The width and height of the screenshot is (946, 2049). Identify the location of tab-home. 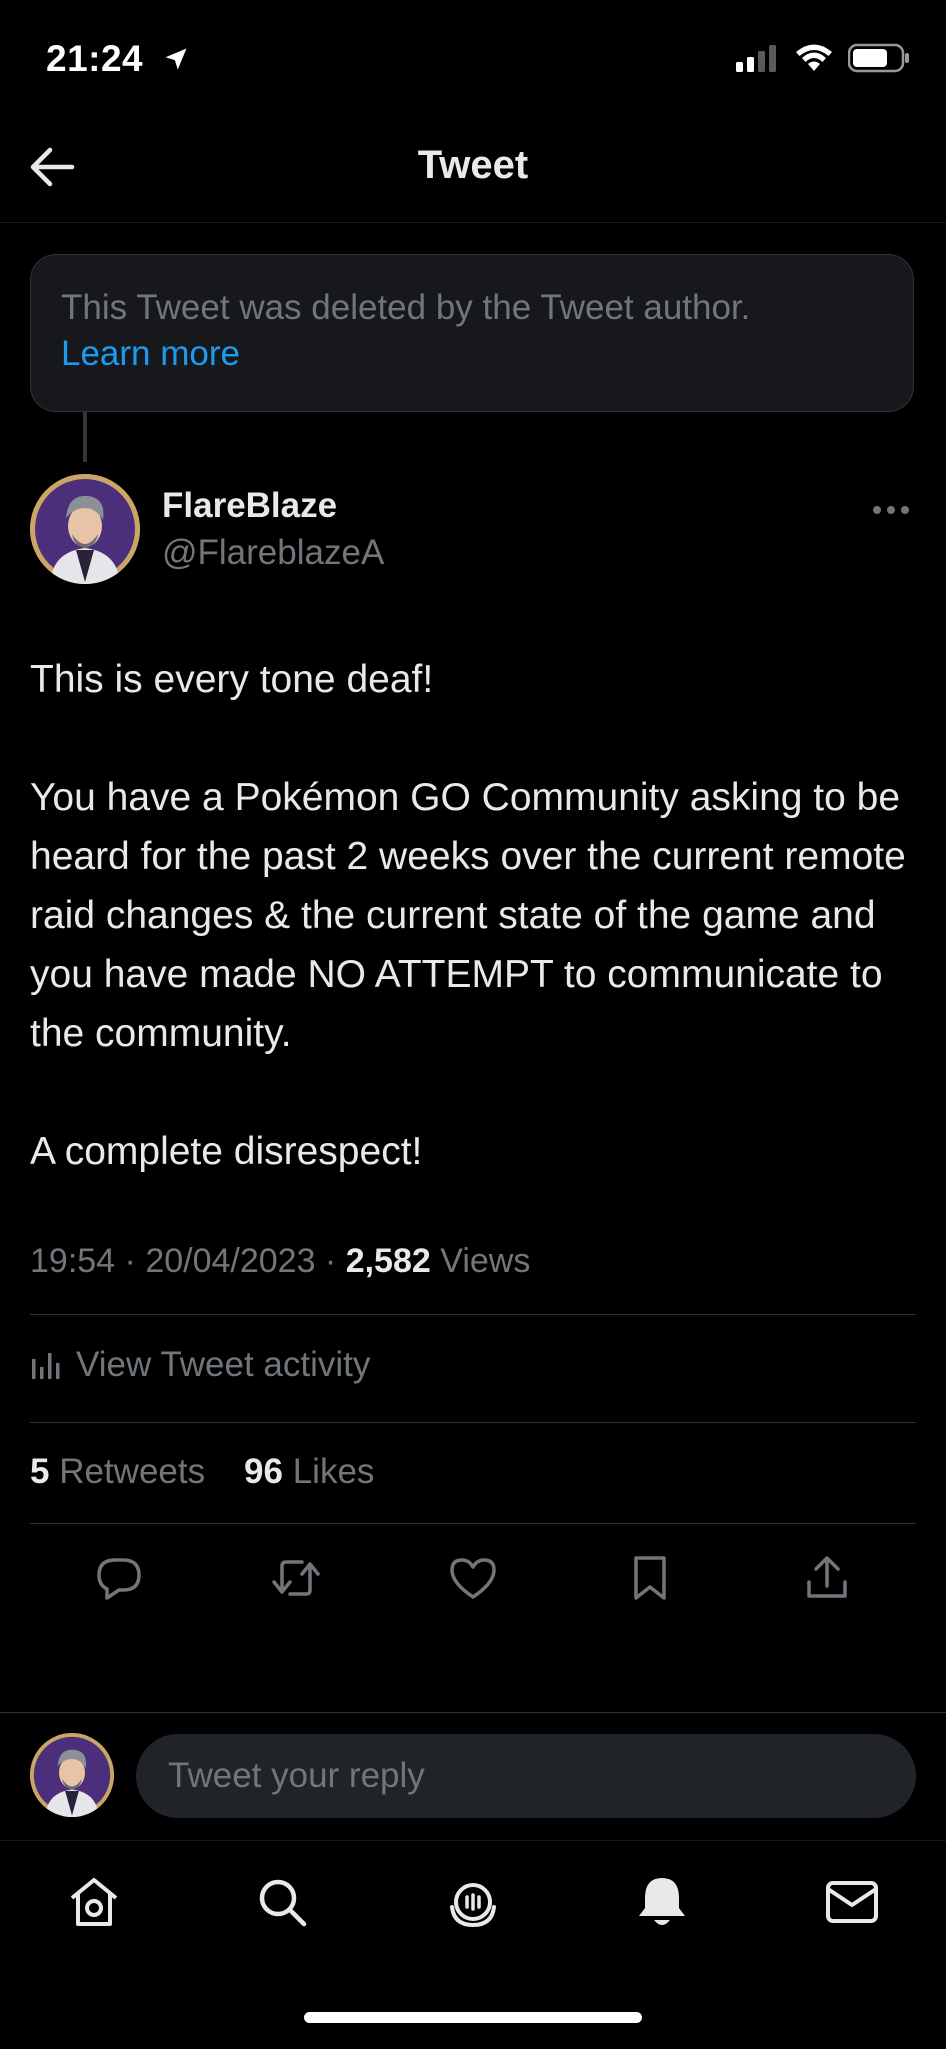
(94, 1902).